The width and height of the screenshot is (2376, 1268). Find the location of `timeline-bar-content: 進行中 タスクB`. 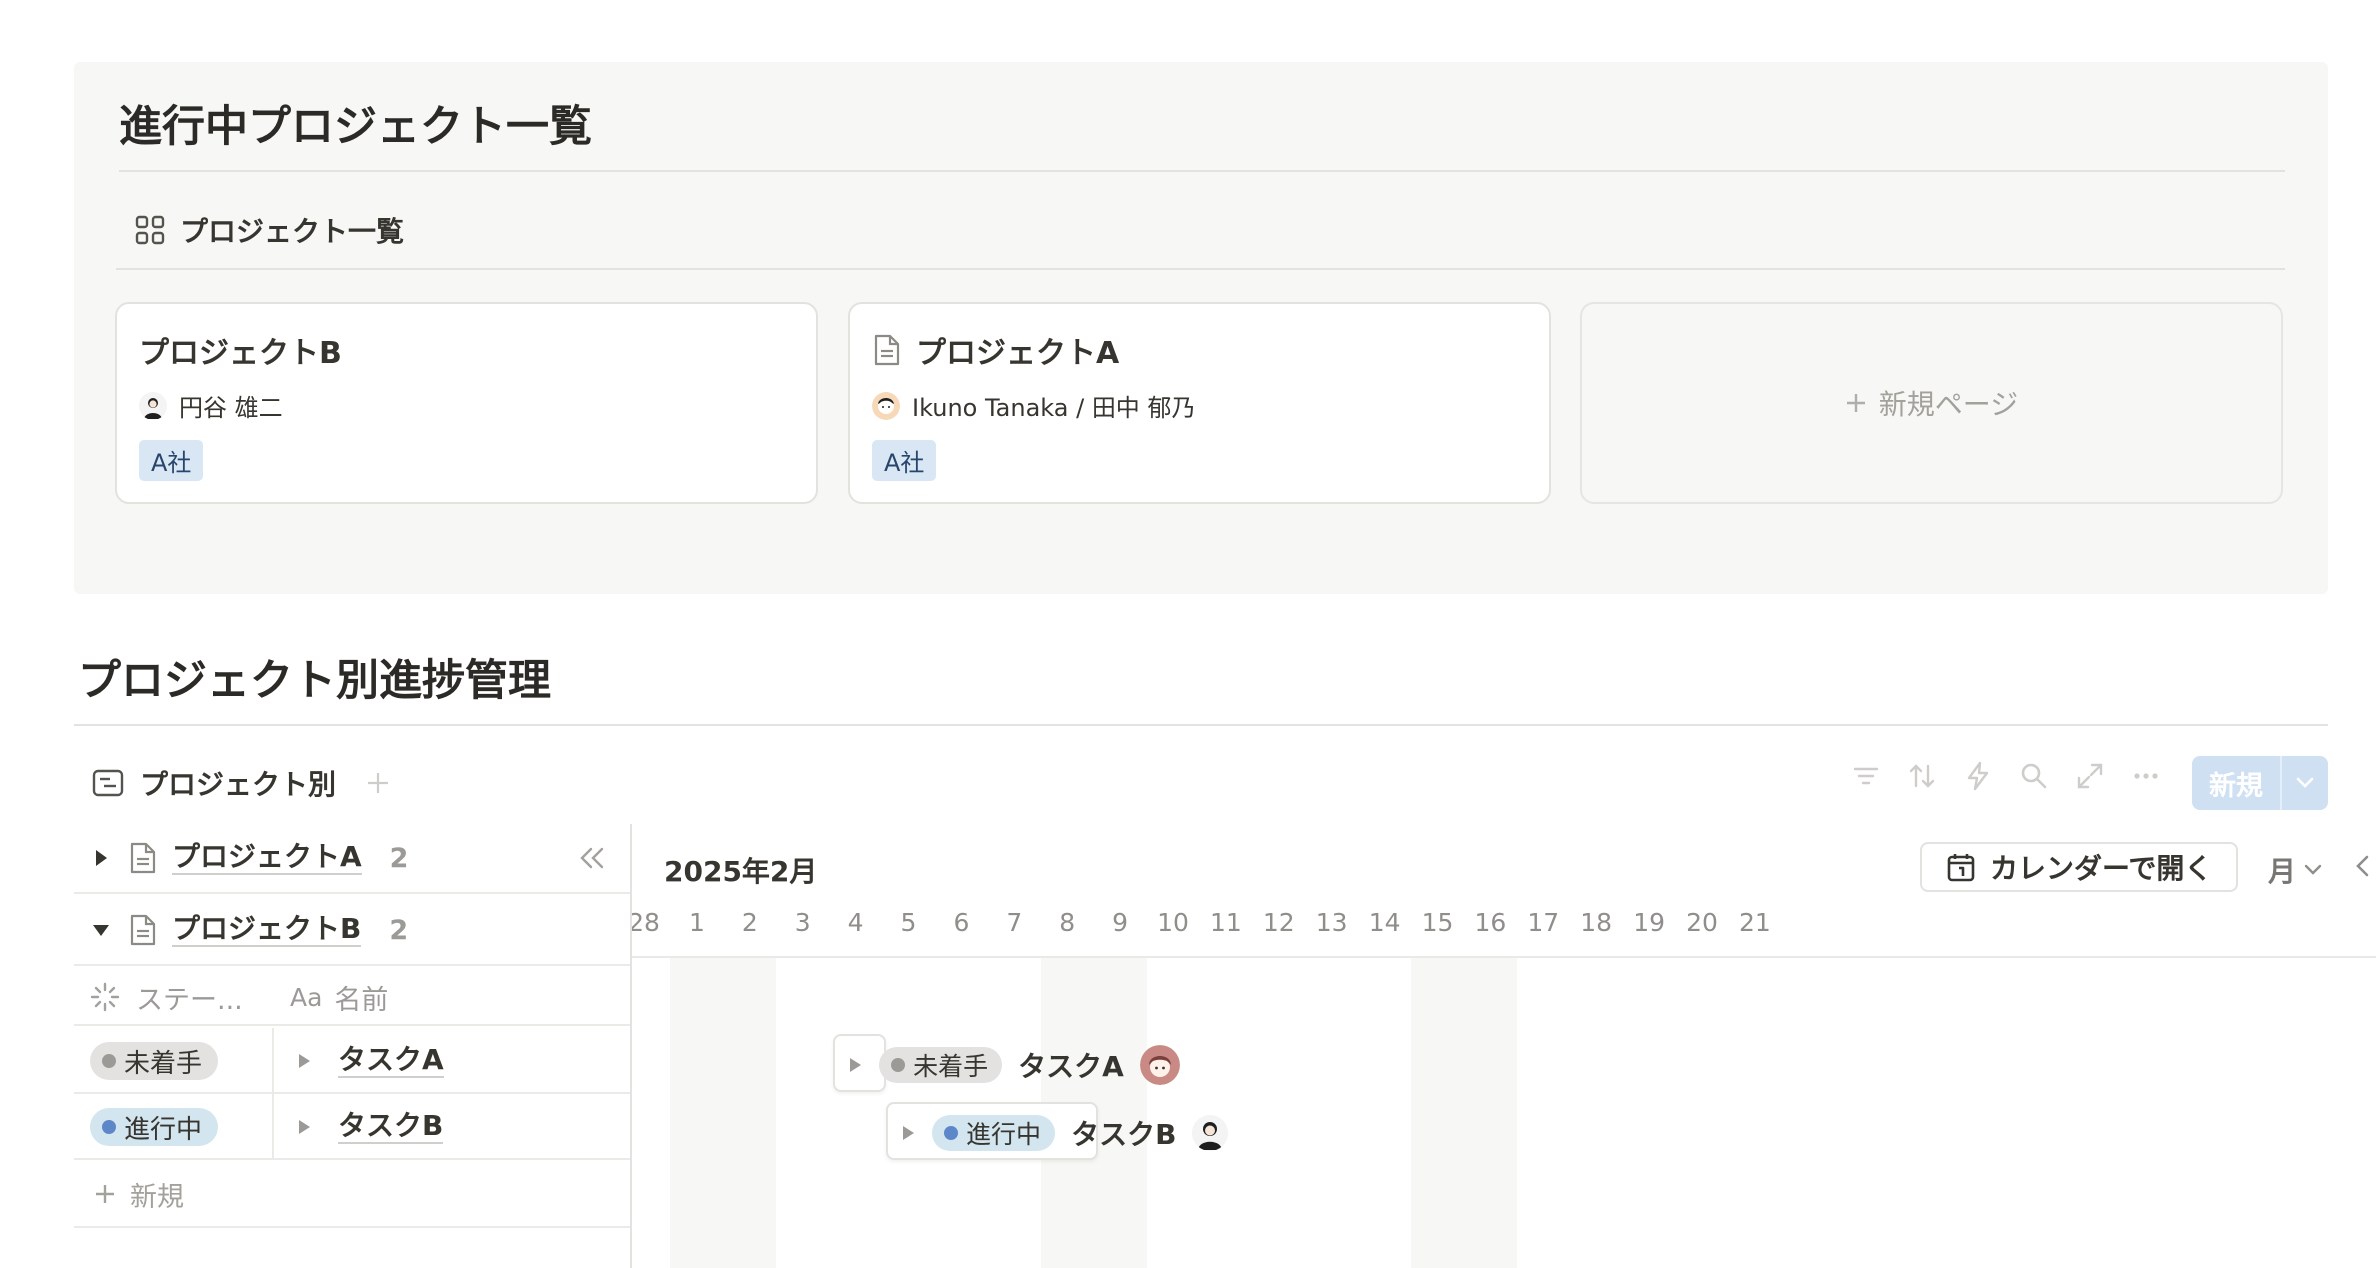

timeline-bar-content: 進行中 タスクB is located at coordinates (1064, 1133).